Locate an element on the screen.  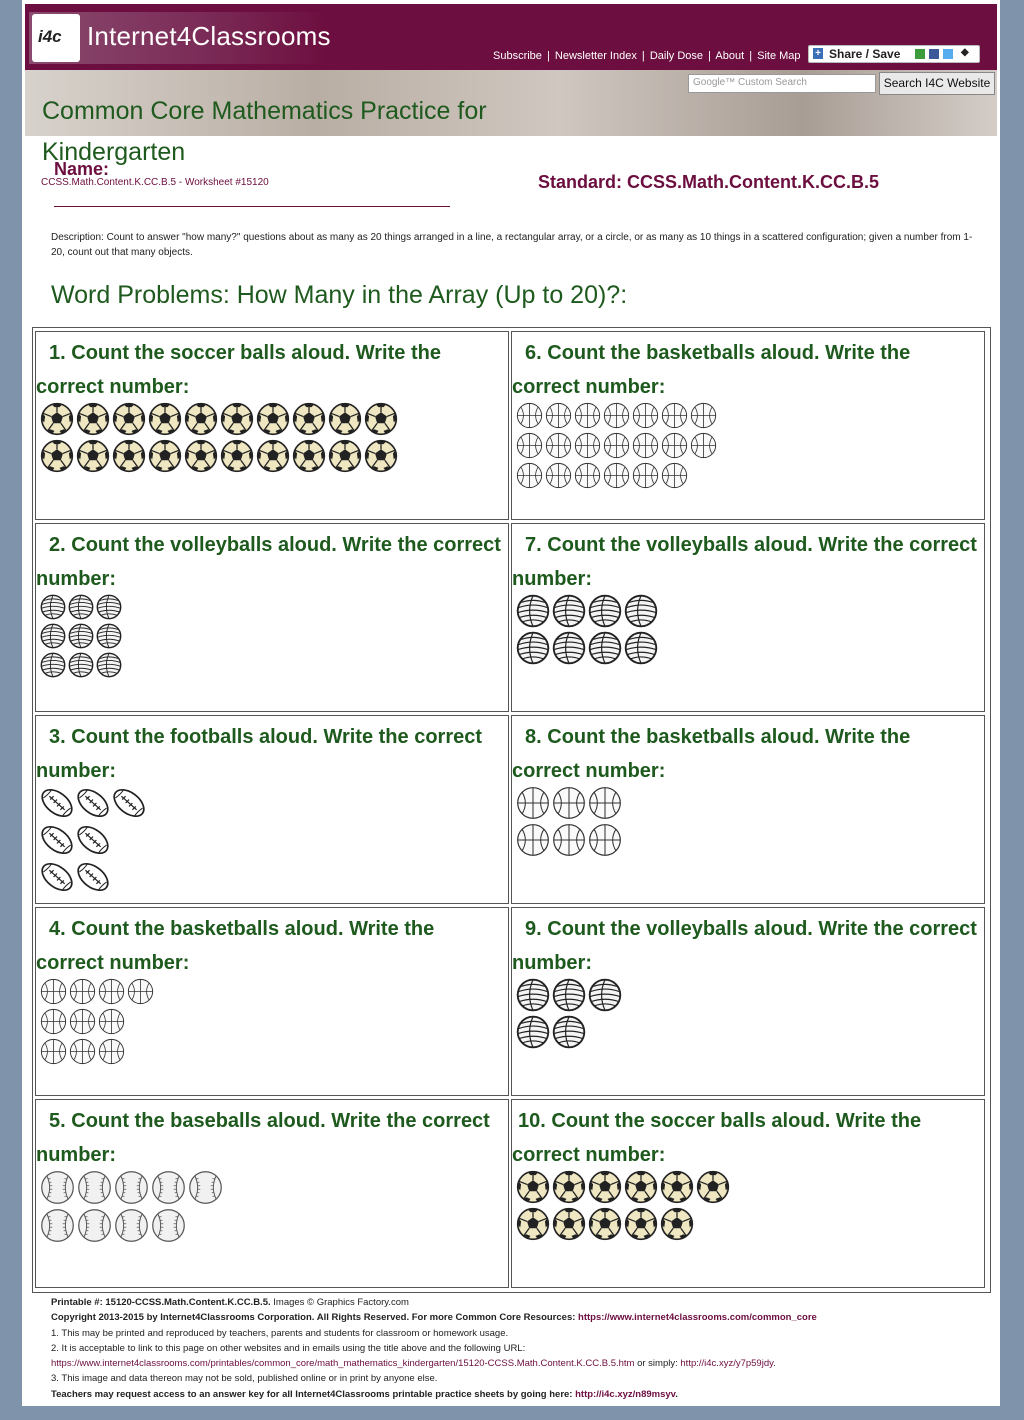
share-save-button: + Share / Save ◆ is located at coordinates (894, 54).